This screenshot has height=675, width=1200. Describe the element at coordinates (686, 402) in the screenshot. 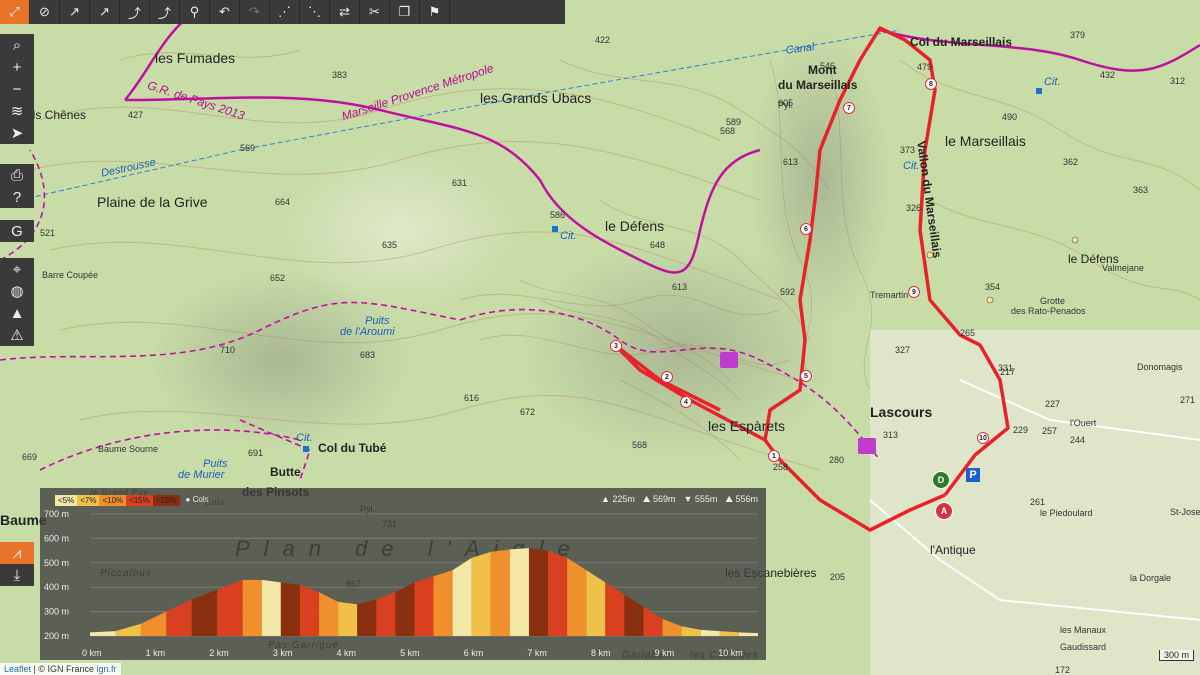

I see `waypoint-marker: 4` at that location.